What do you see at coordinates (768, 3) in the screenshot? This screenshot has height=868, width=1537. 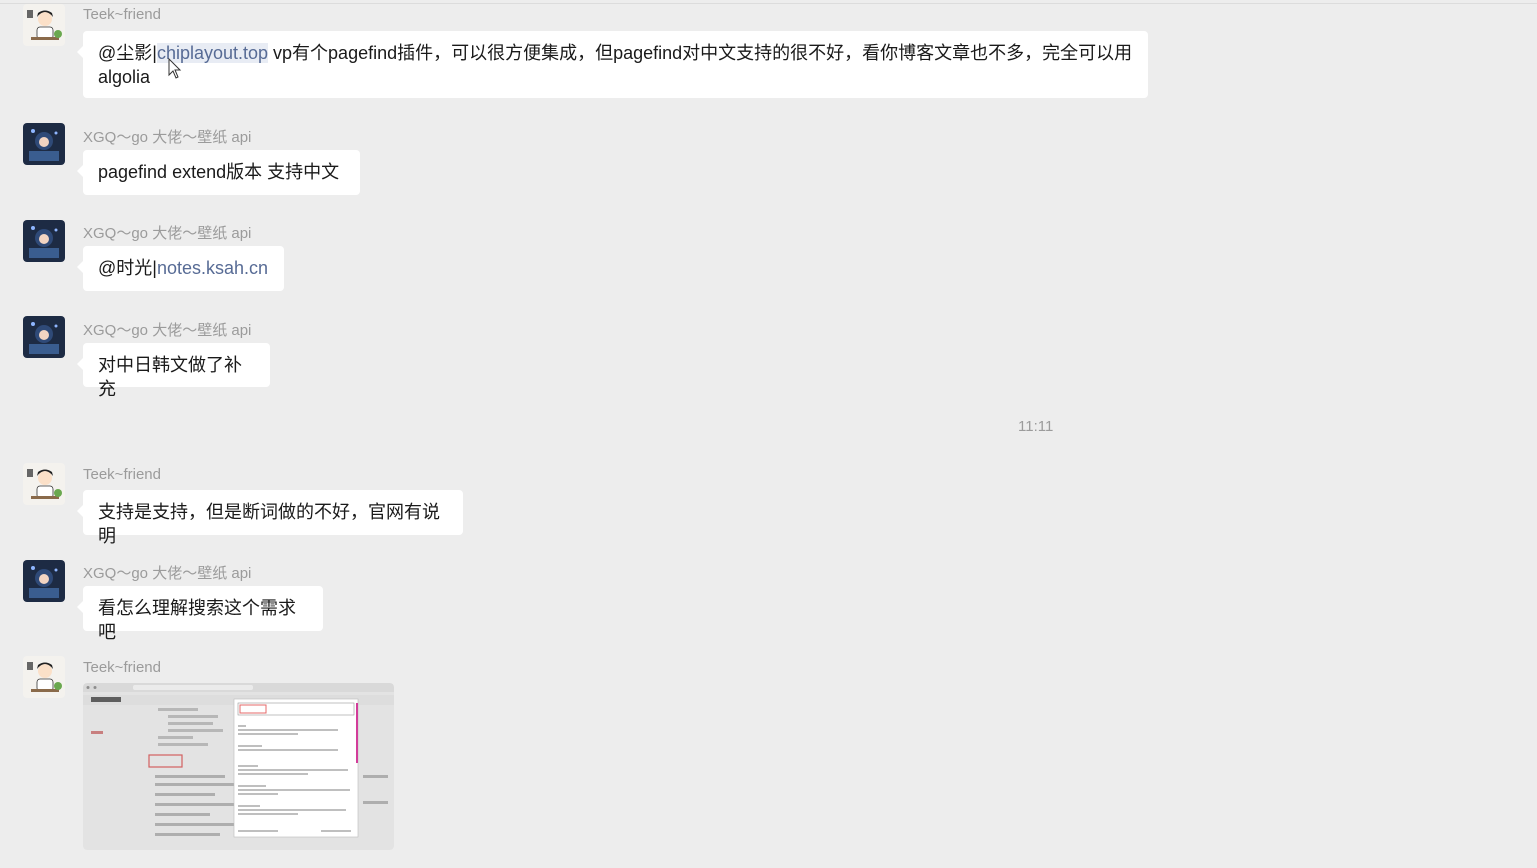 I see `top-divider` at bounding box center [768, 3].